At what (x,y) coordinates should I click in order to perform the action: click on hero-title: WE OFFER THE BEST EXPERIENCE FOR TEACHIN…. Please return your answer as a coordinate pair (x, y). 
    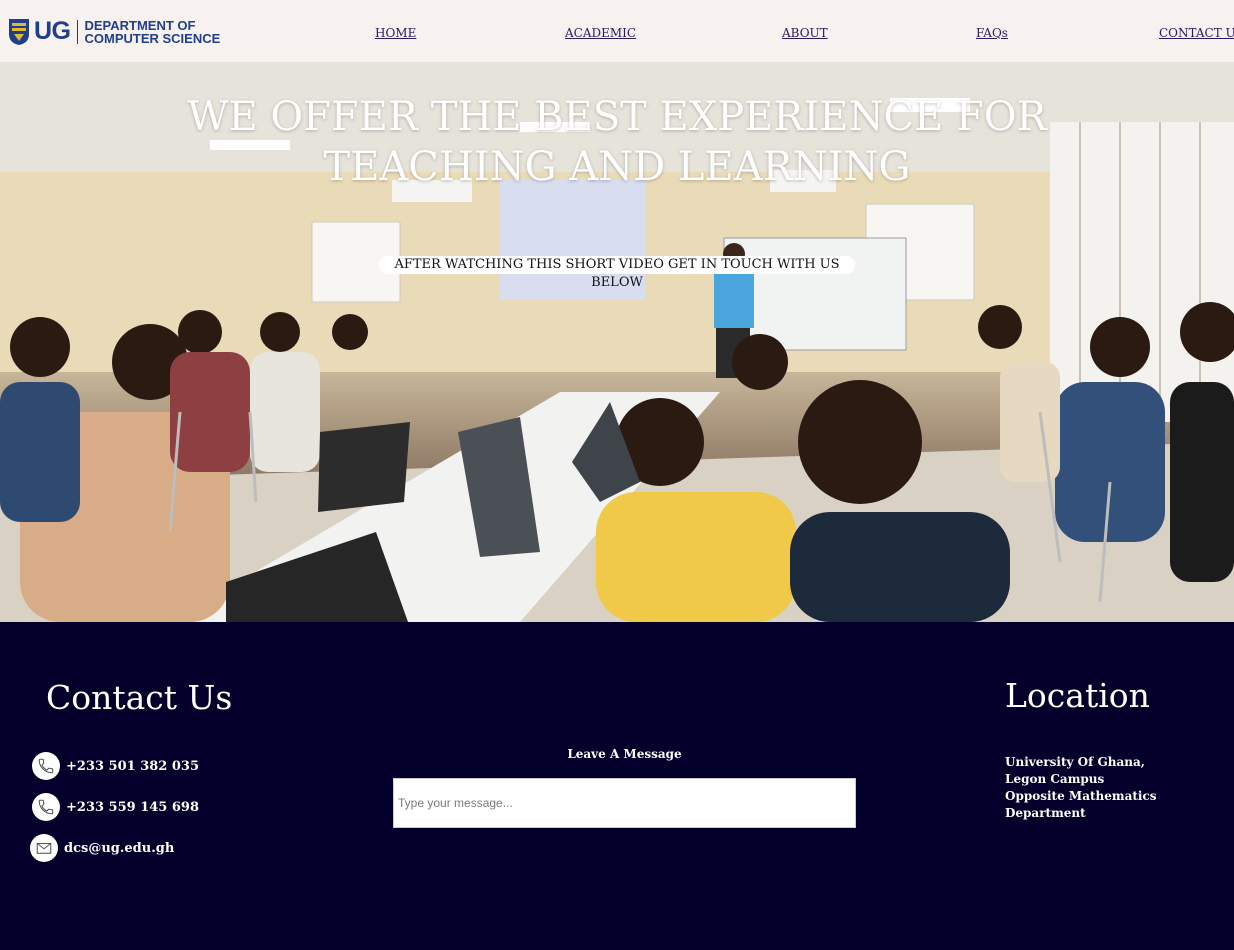
    Looking at the image, I should click on (617, 142).